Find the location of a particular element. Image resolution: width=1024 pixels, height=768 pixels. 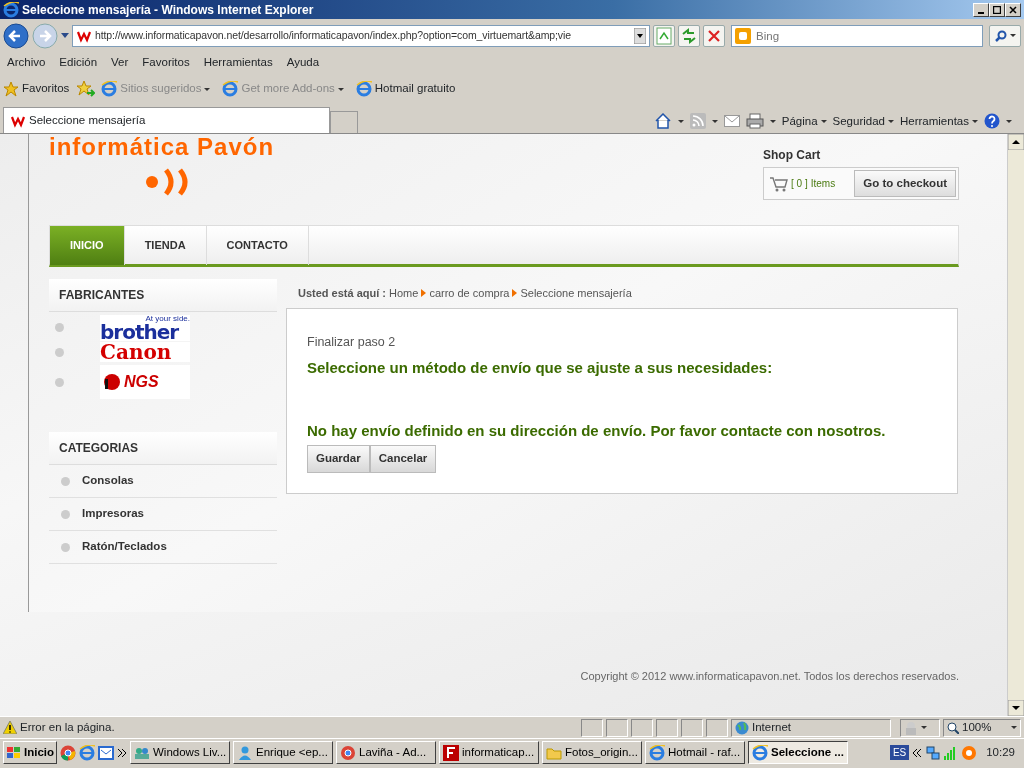

more-icon is located at coordinates (122, 752).